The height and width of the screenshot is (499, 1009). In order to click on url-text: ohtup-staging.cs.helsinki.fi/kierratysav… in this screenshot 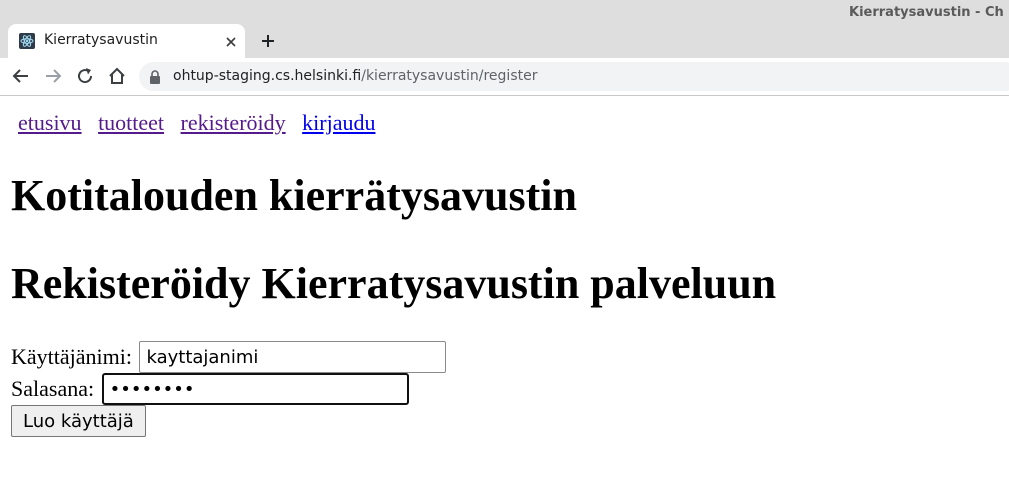, I will do `click(355, 76)`.